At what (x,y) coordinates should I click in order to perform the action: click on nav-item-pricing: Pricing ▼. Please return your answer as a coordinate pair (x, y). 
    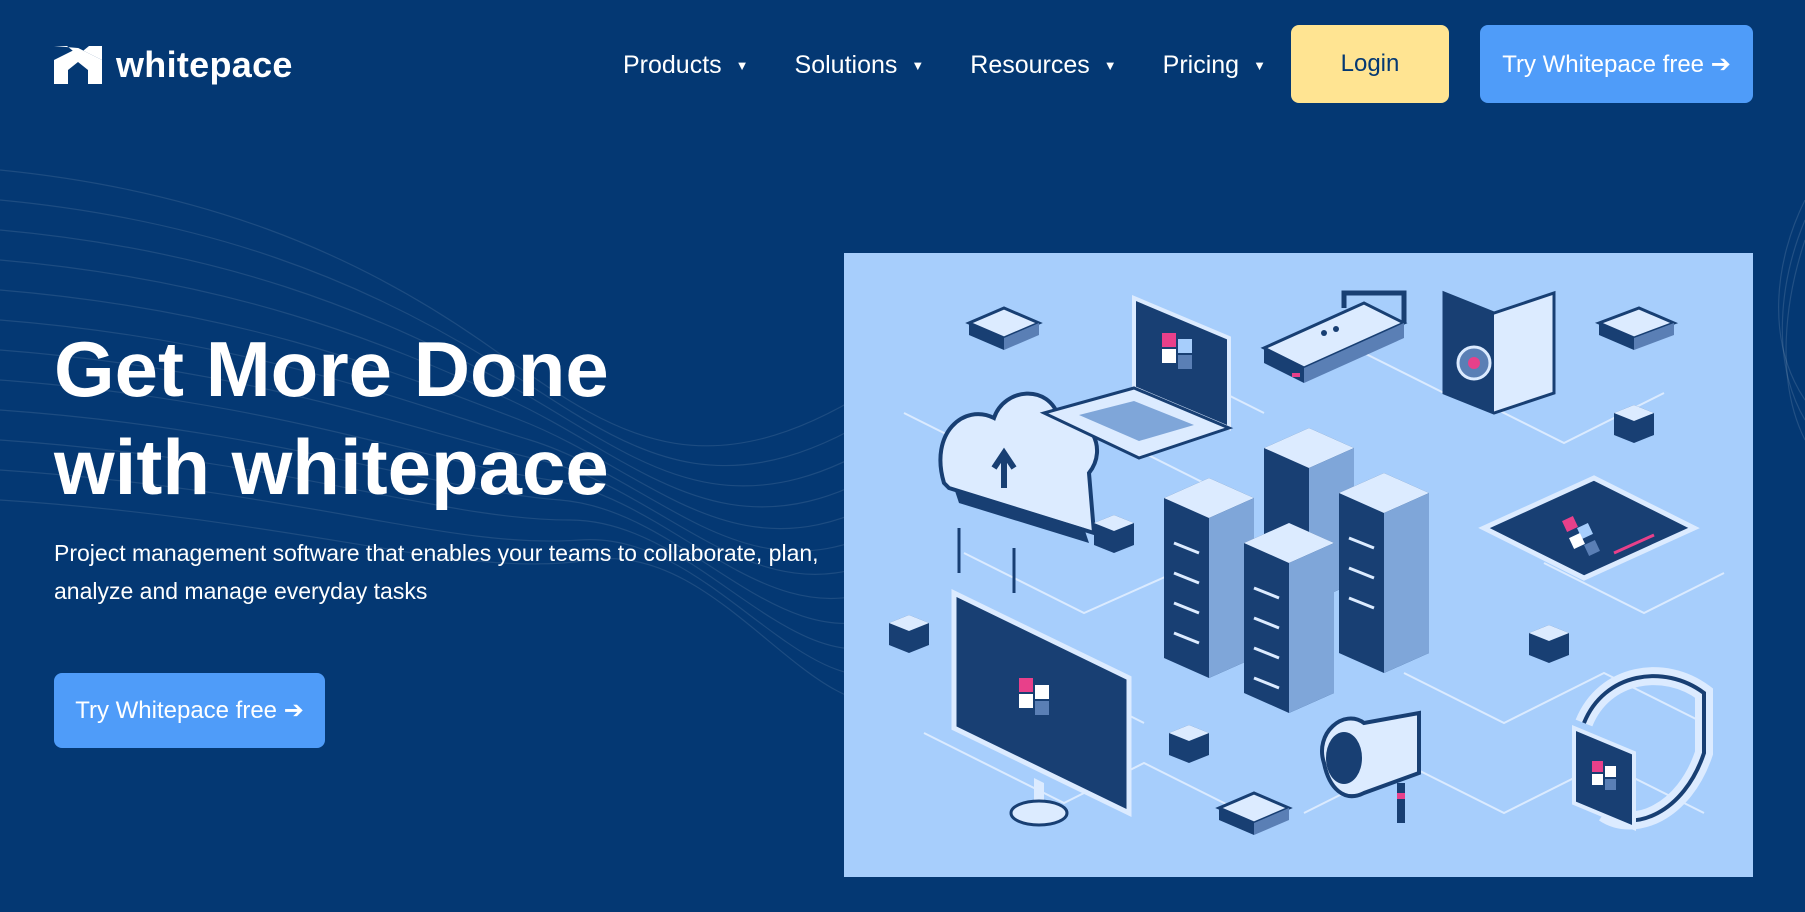
    Looking at the image, I should click on (1214, 65).